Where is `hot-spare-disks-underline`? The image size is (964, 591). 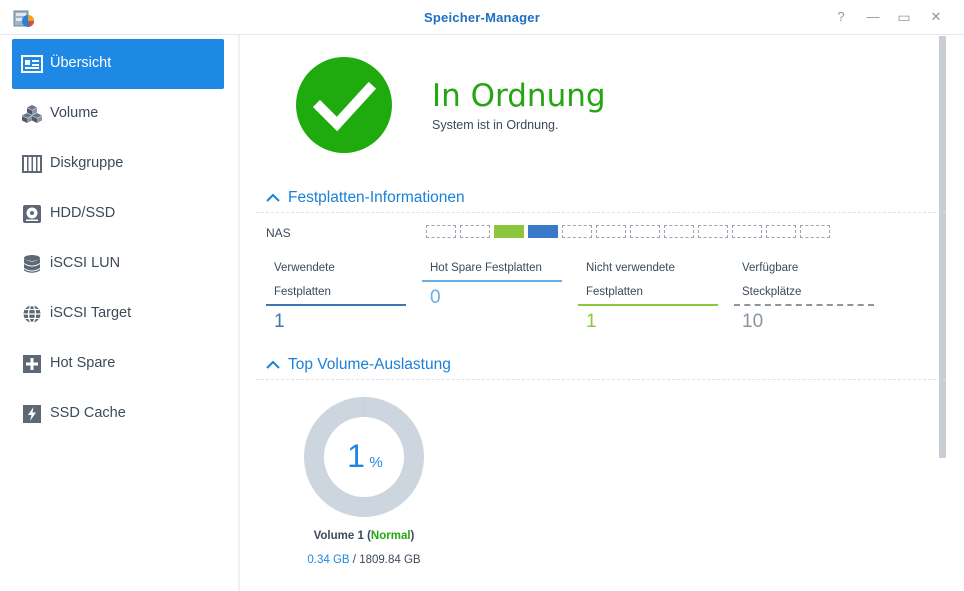 hot-spare-disks-underline is located at coordinates (492, 281).